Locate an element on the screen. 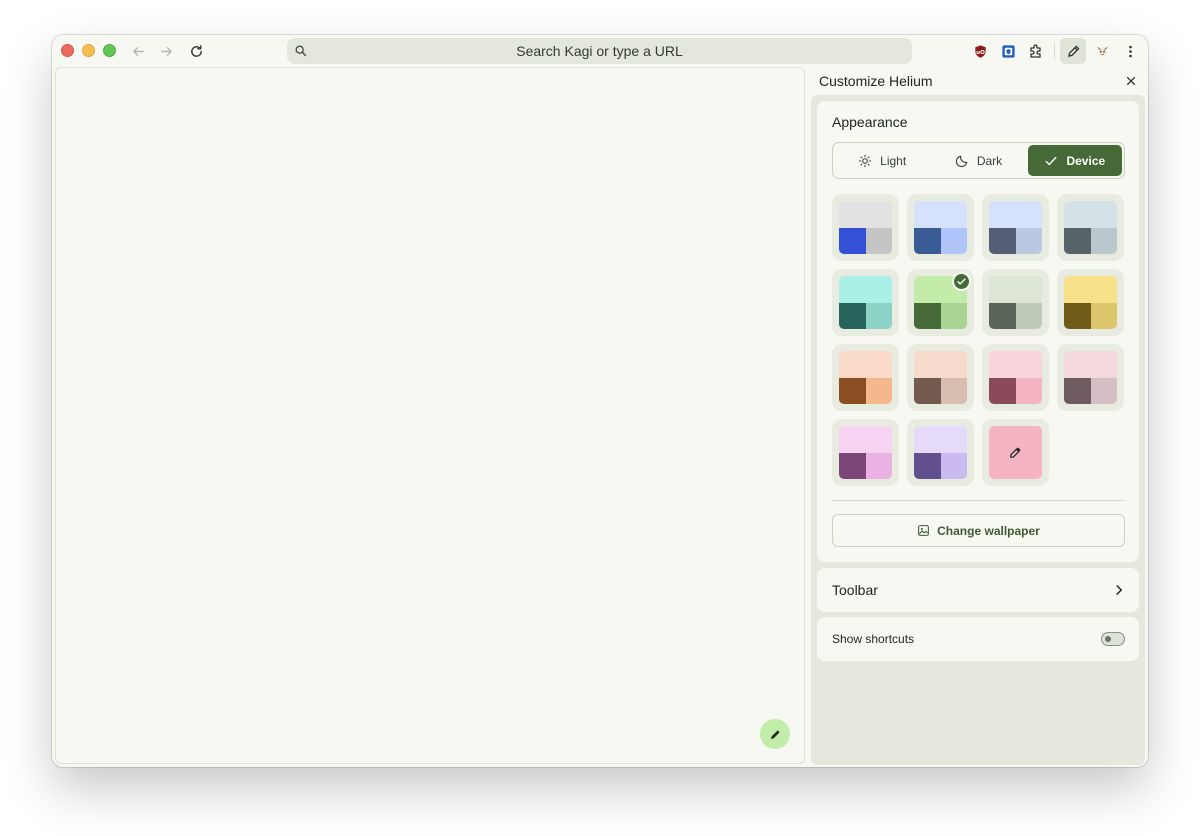 Image resolution: width=1200 pixels, height=836 pixels. back-button is located at coordinates (138, 51).